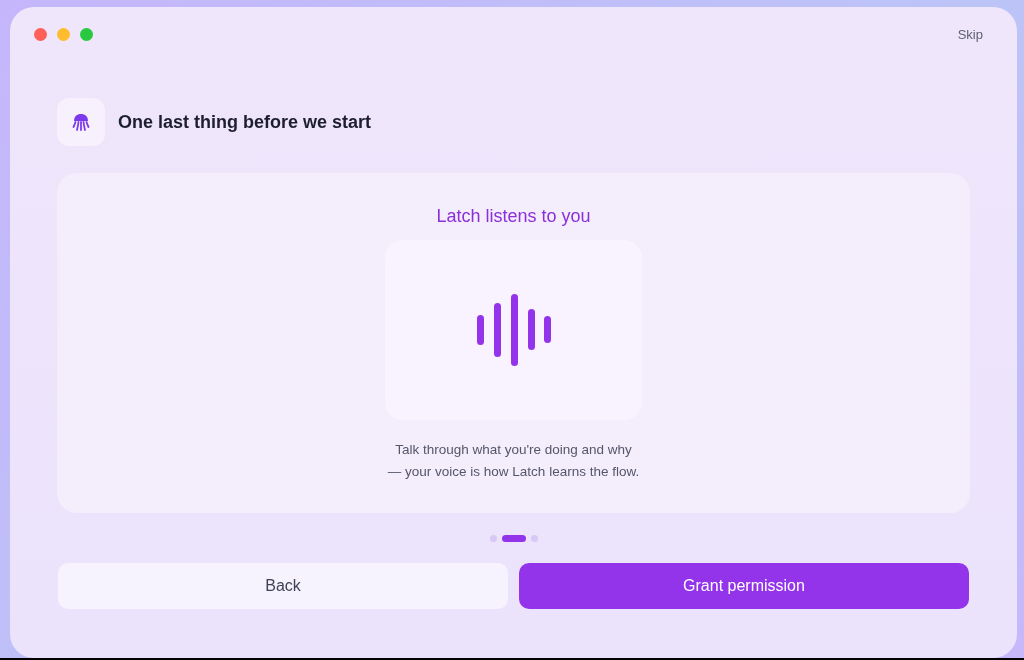 The width and height of the screenshot is (1024, 660). What do you see at coordinates (513, 461) in the screenshot?
I see `card-description: Talk through what you're doing and why — your voice is how Latch learns the flow.` at bounding box center [513, 461].